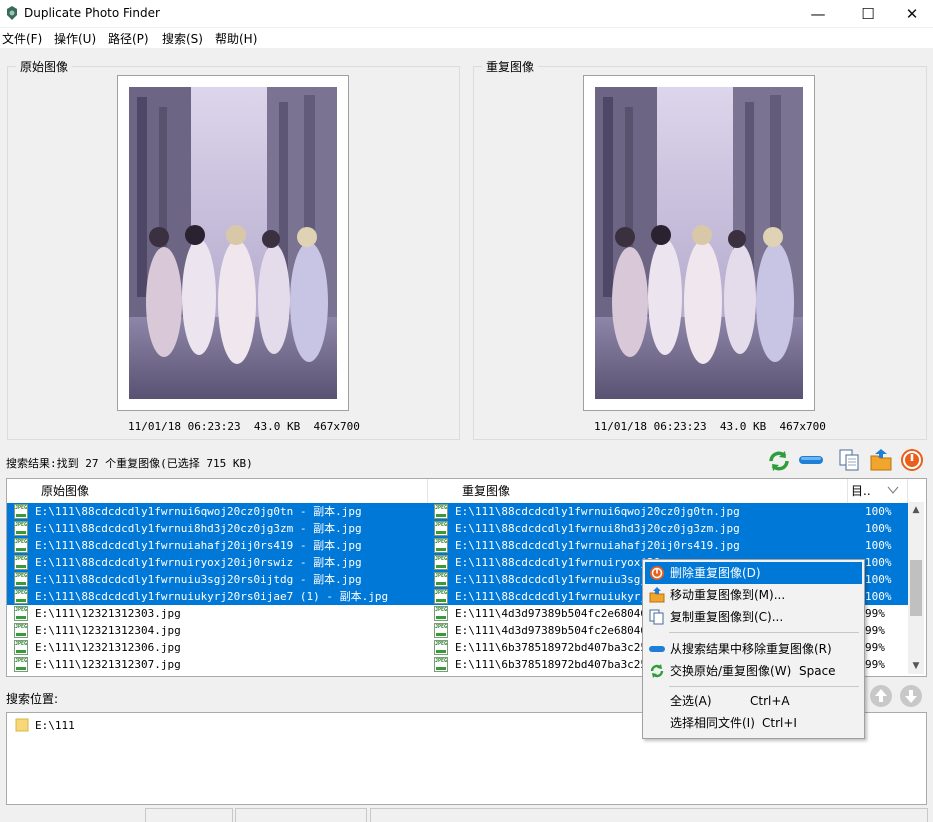 Image resolution: width=933 pixels, height=822 pixels. Describe the element at coordinates (657, 573) in the screenshot. I see `delete-circle-icon` at that location.